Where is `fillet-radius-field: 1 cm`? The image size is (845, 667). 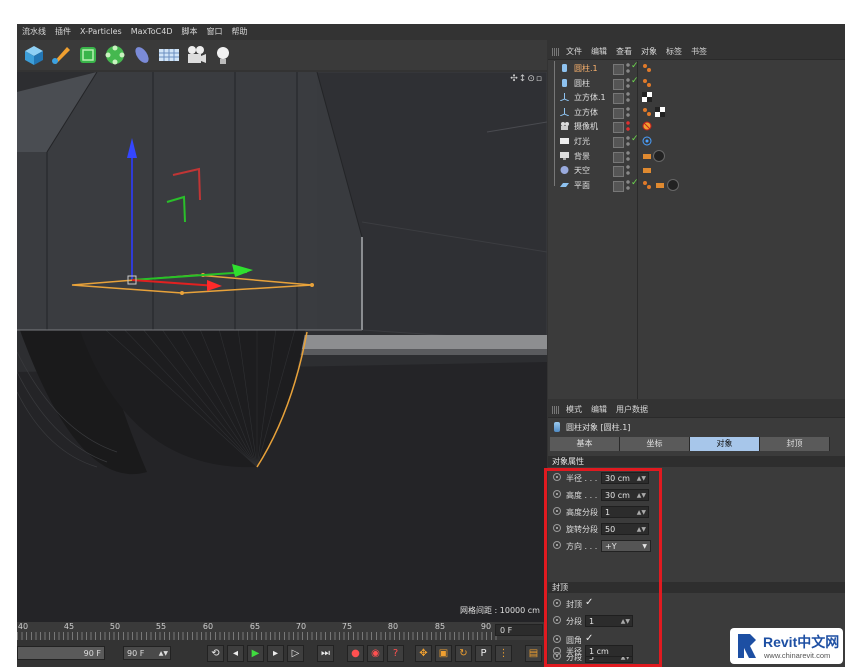
fillet-radius-field: 1 cm is located at coordinates (609, 651).